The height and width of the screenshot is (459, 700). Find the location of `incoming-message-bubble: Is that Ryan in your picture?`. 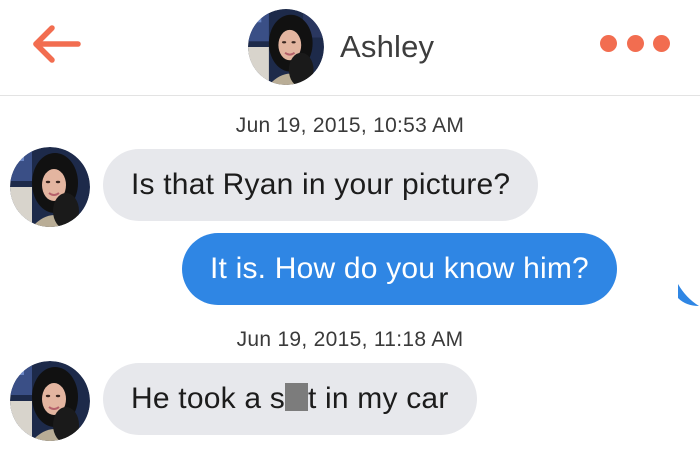

incoming-message-bubble: Is that Ryan in your picture? is located at coordinates (321, 185).